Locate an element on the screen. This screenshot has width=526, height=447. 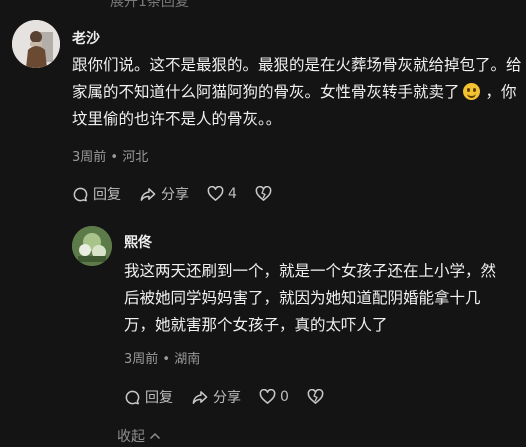
share-button: 分享 is located at coordinates (164, 194).